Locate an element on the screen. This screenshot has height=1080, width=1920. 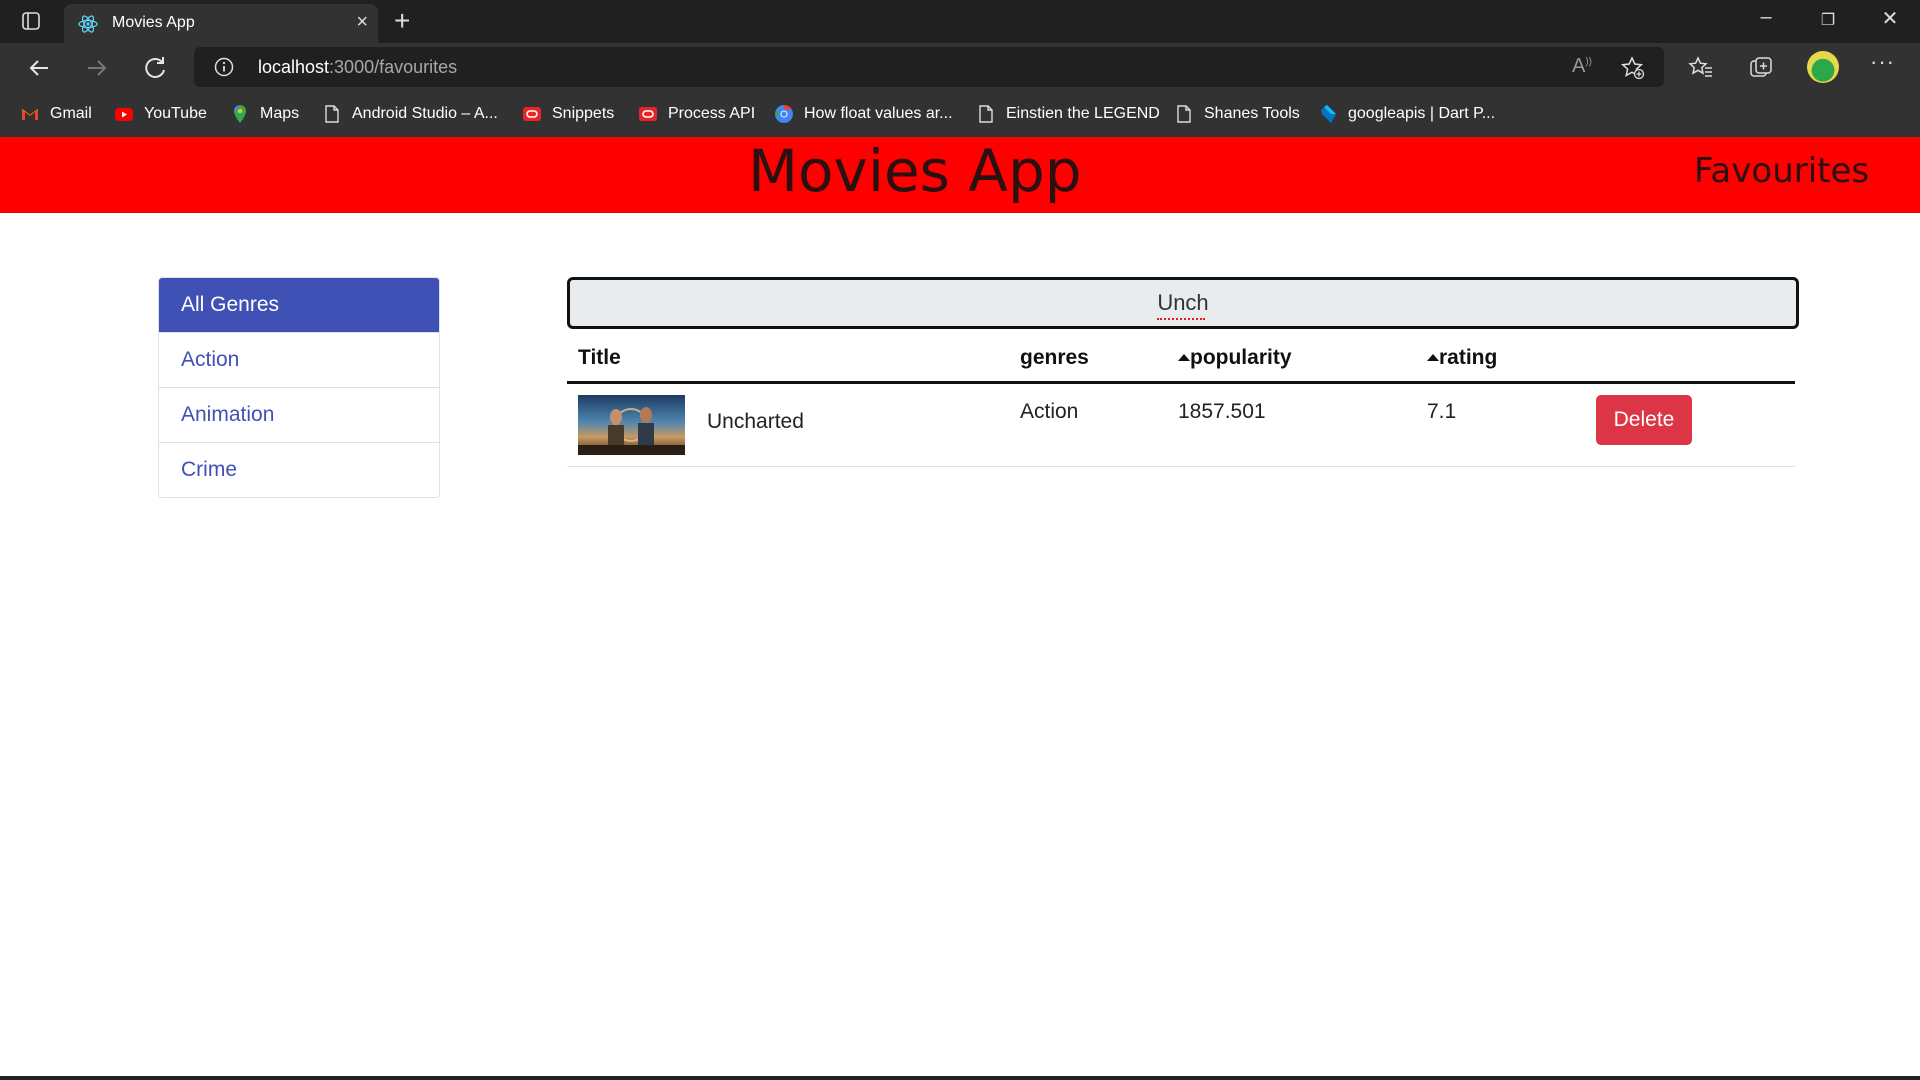
header-genres: genres is located at coordinates (1054, 357).